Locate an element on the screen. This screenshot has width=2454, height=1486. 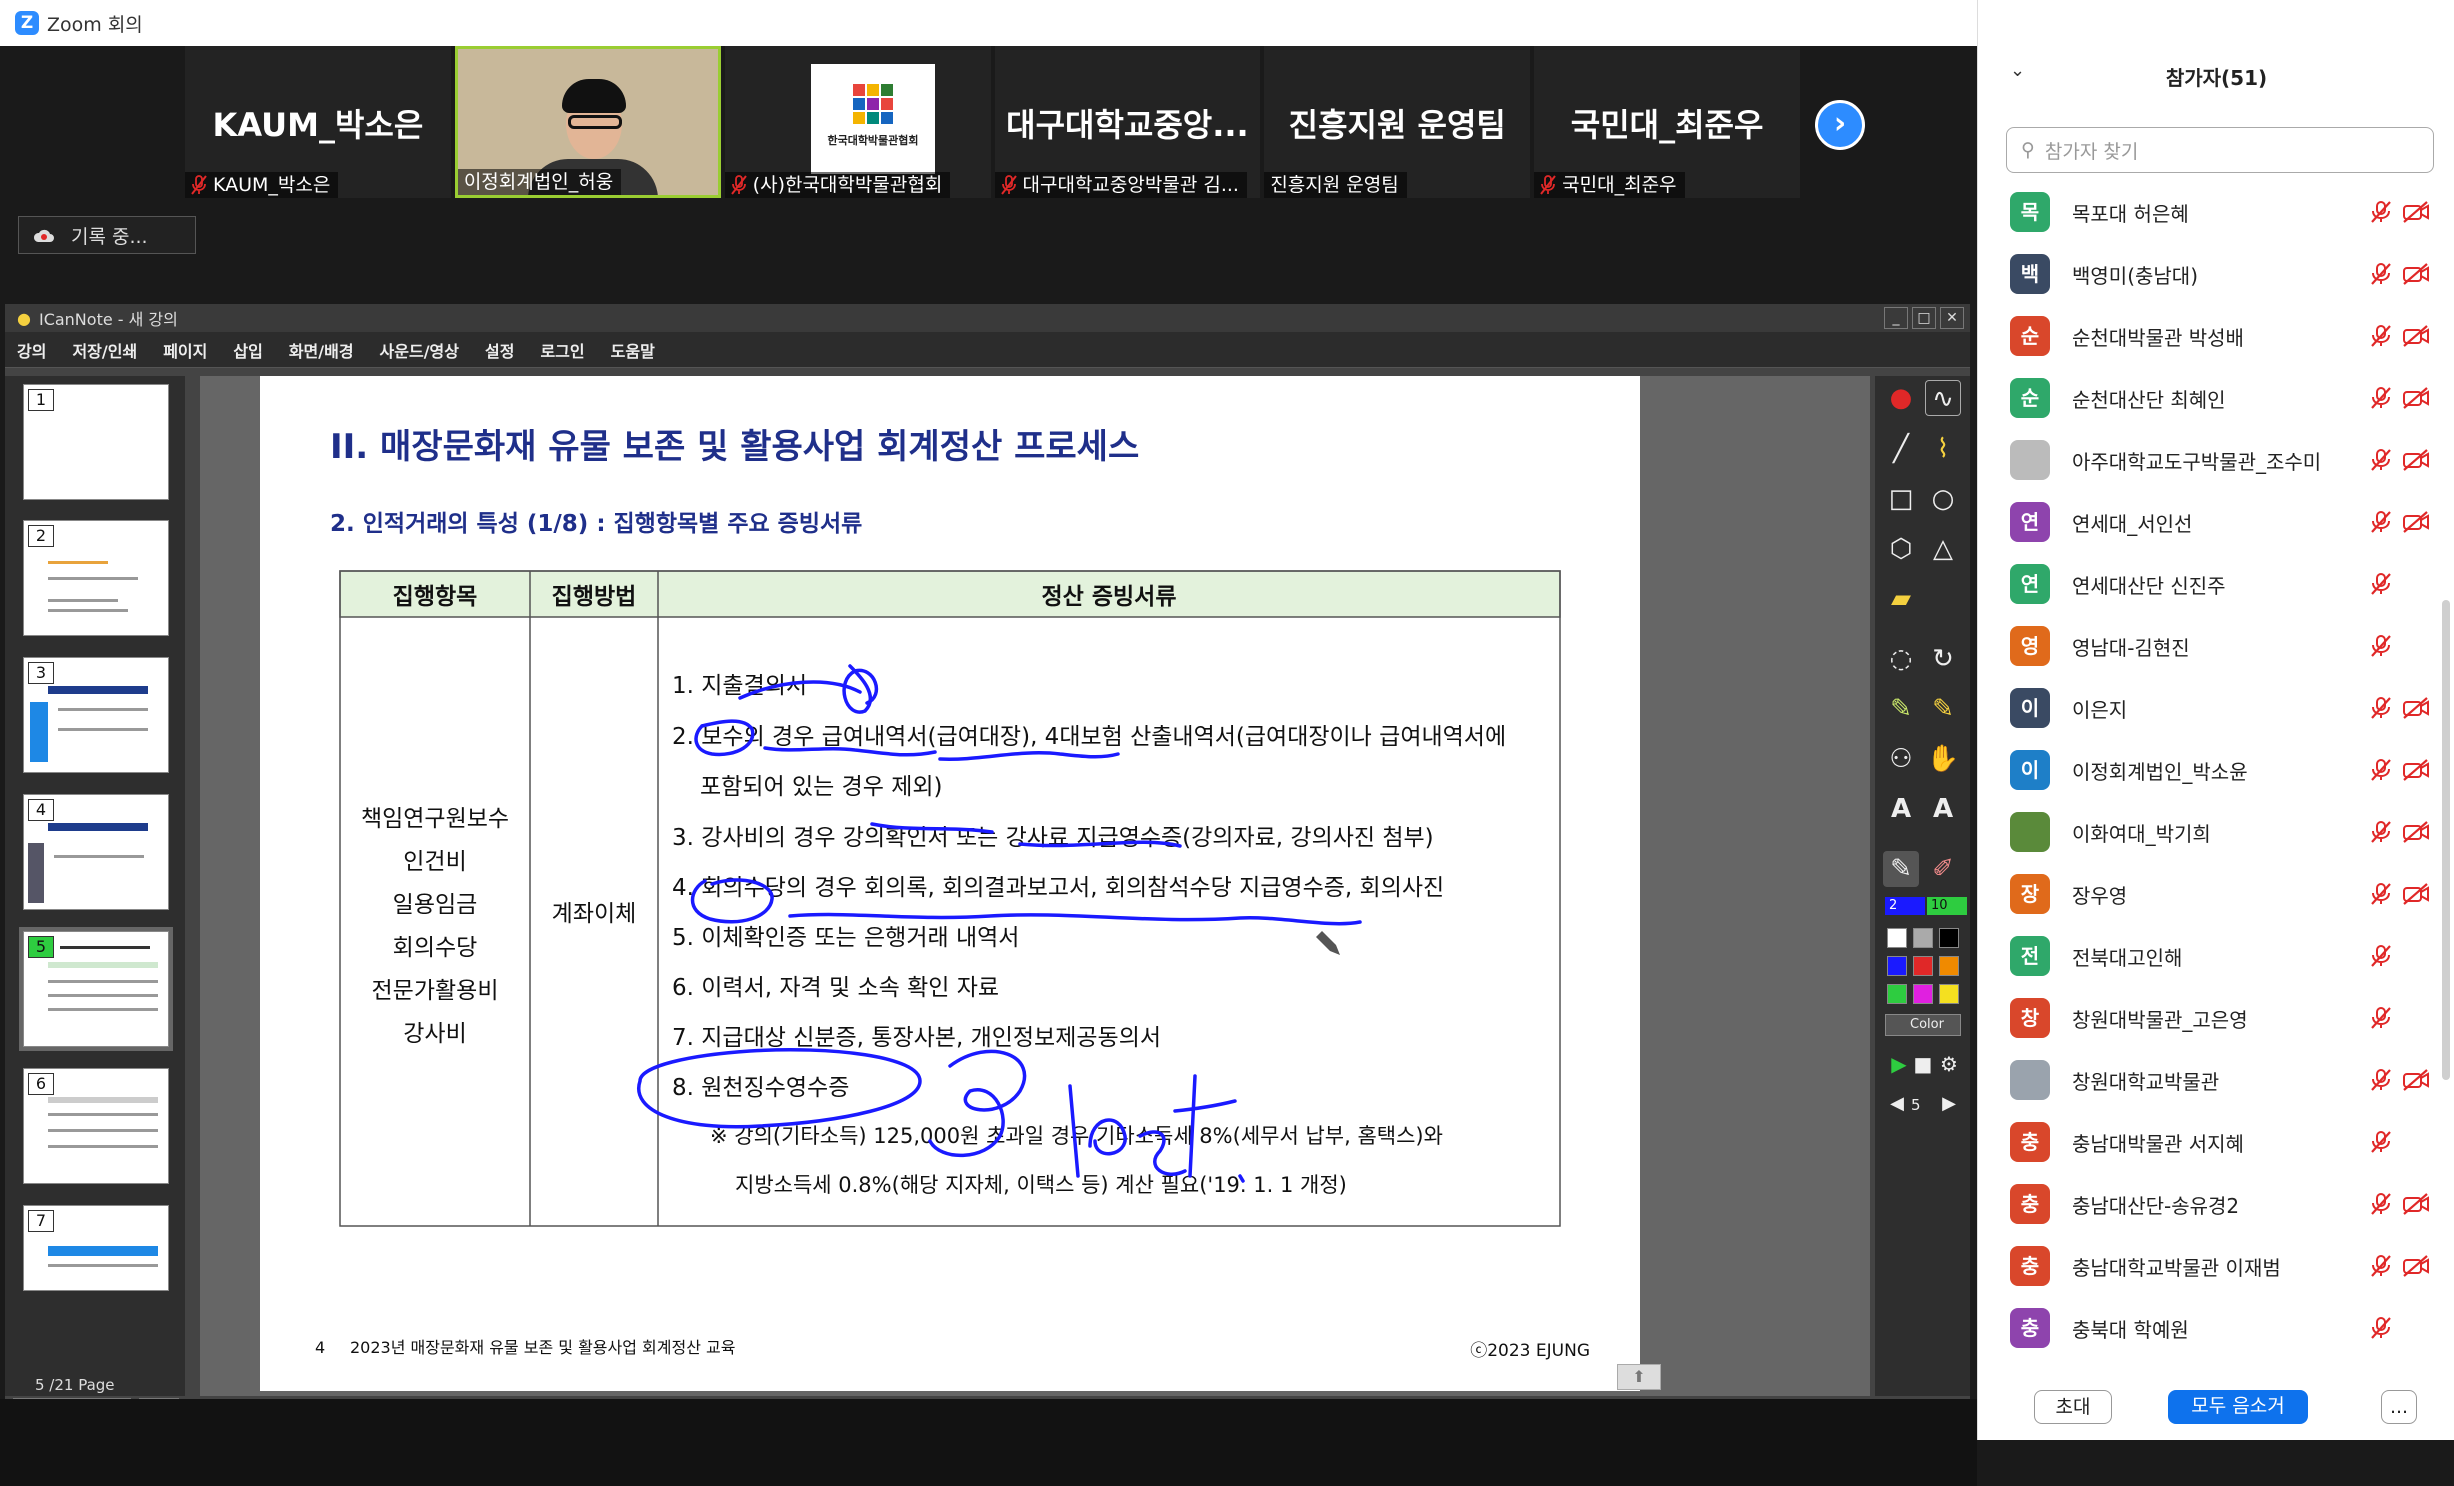
menu-login: 로그인 is located at coordinates (562, 350).